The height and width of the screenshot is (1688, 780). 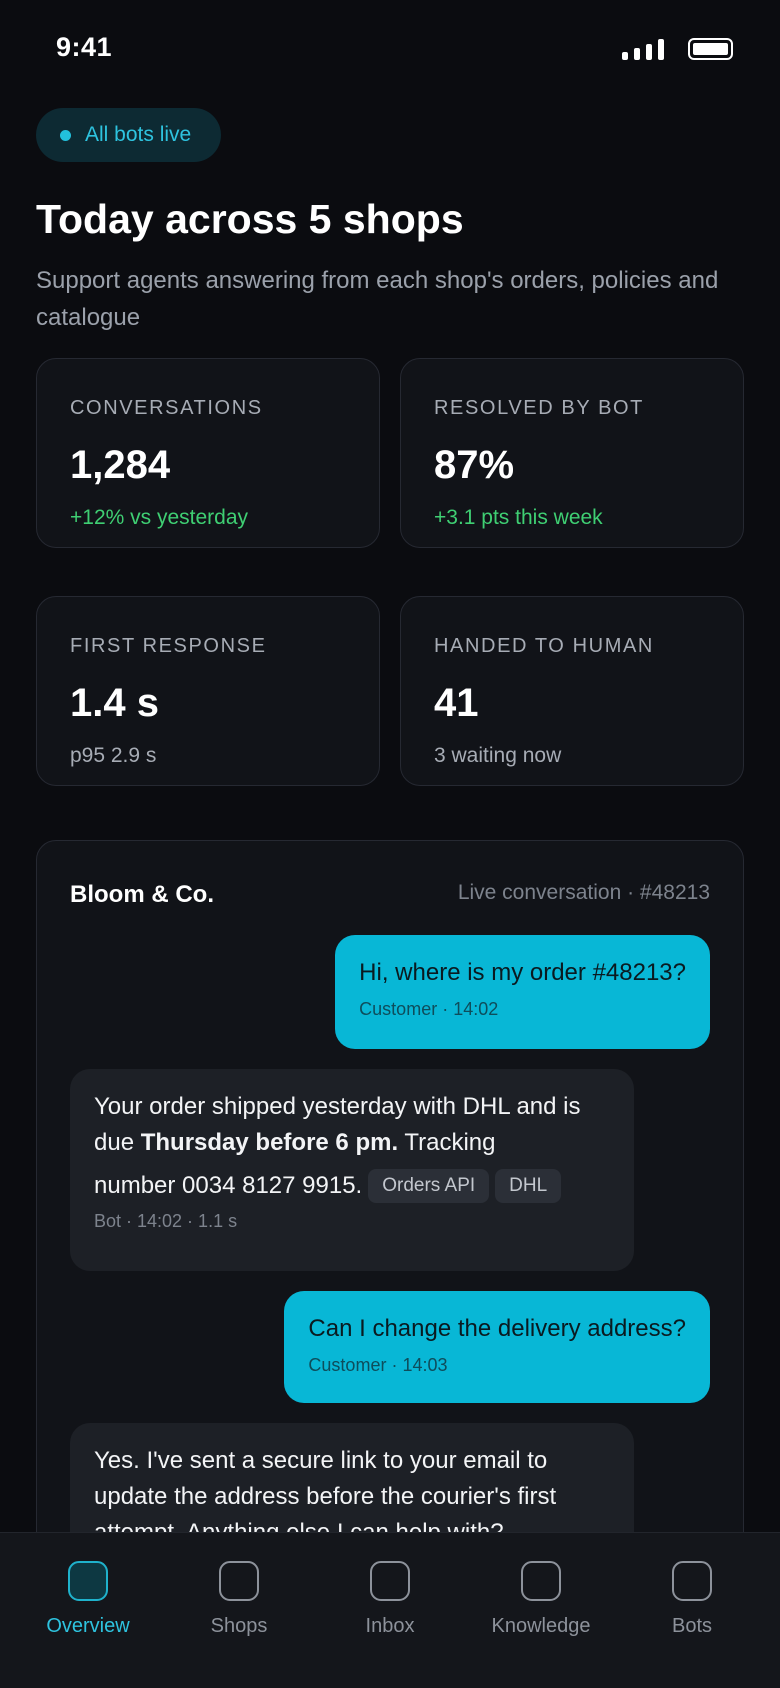 I want to click on overview-icon, so click(x=88, y=1581).